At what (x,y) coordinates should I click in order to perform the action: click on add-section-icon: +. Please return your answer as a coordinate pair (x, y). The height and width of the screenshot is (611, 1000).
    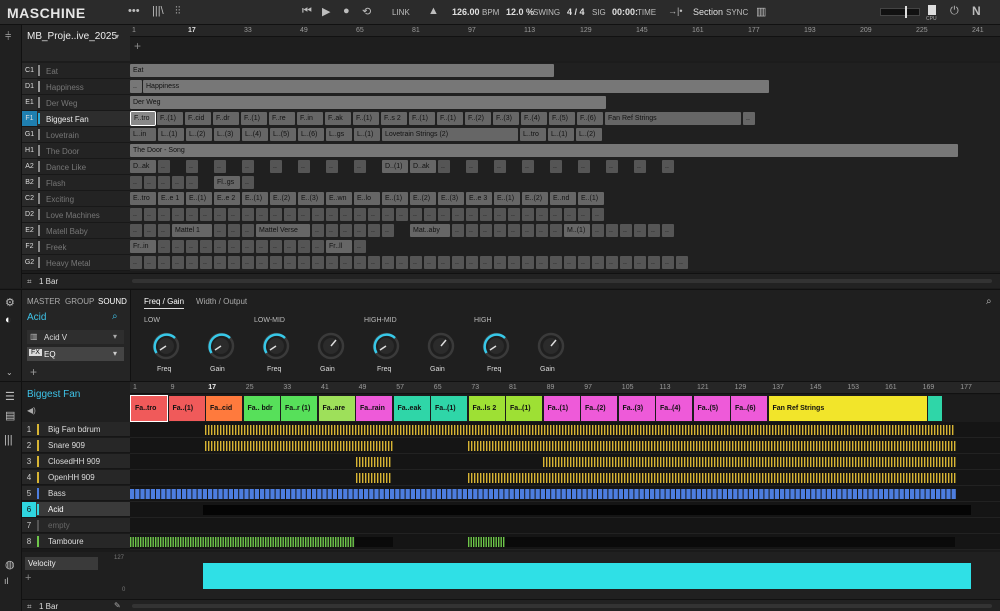
    Looking at the image, I should click on (137, 46).